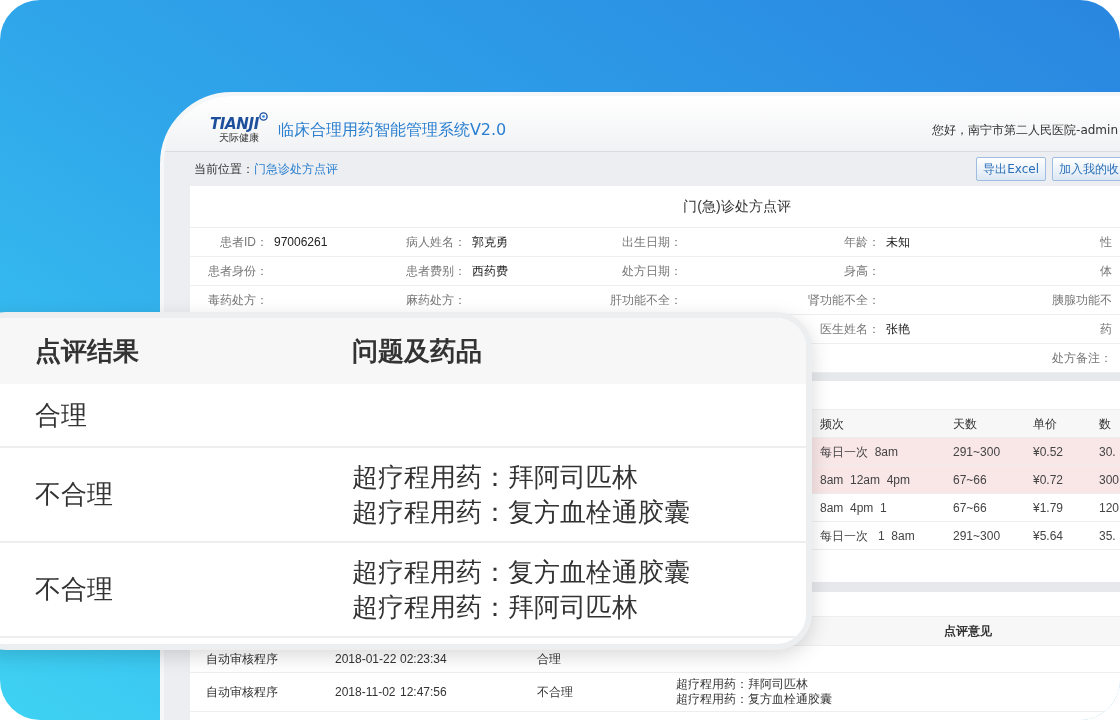 This screenshot has width=1120, height=720. Describe the element at coordinates (968, 631) in the screenshot. I see `column-header: 点评意见` at that location.